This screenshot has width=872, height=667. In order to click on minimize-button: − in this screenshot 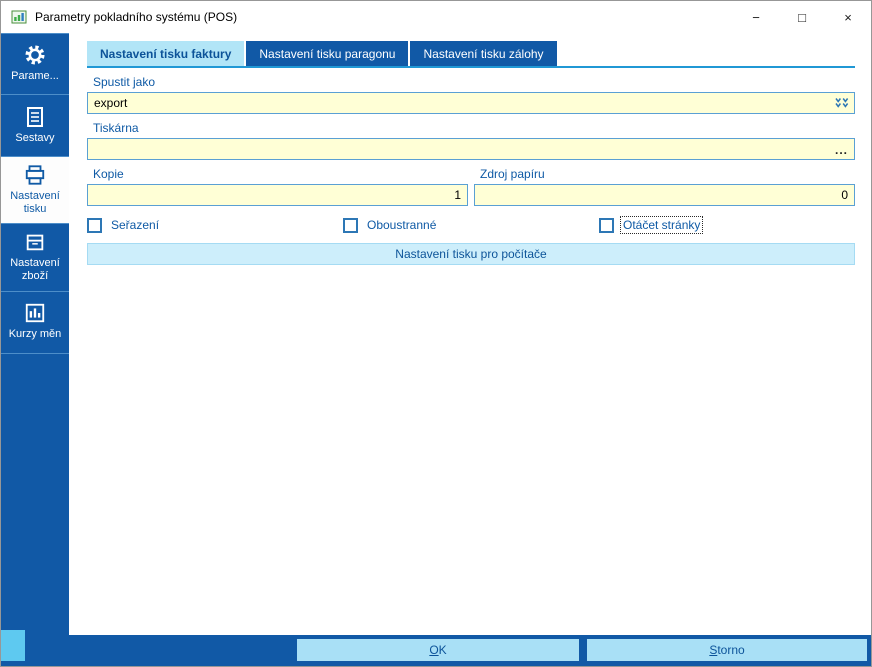, I will do `click(756, 17)`.